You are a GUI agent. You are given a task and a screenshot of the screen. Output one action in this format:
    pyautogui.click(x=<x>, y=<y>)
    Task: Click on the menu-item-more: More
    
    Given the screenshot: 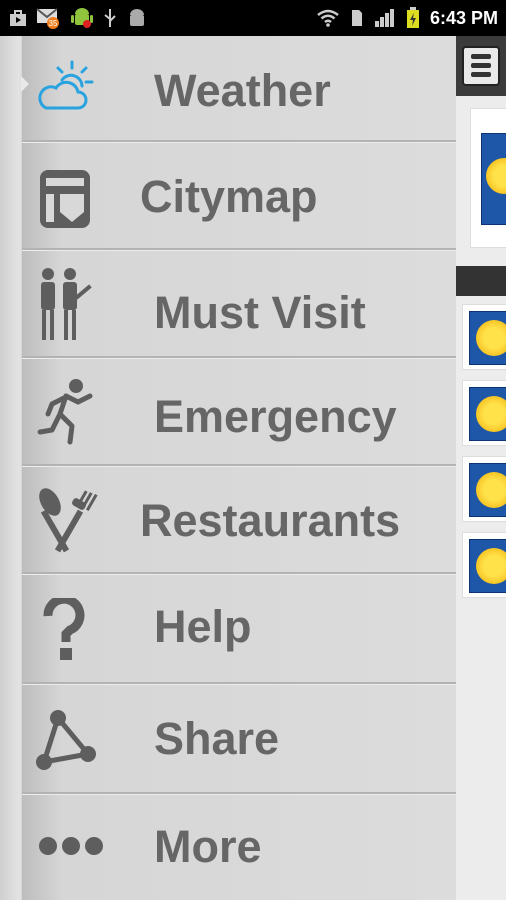 What is the action you would take?
    pyautogui.click(x=239, y=847)
    